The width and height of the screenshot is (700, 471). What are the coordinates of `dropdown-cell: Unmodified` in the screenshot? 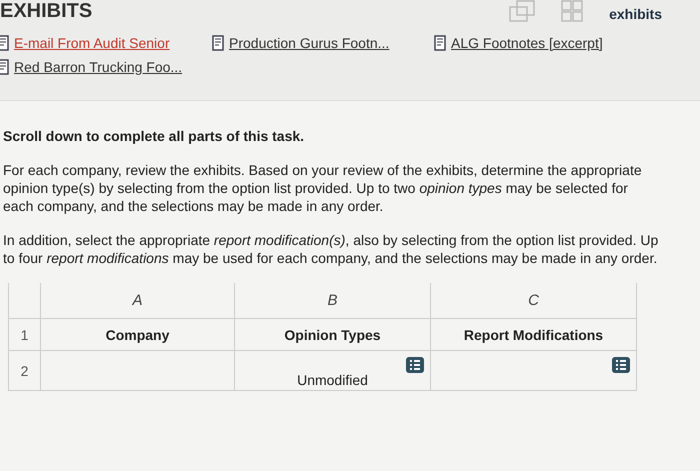 It's located at (333, 371).